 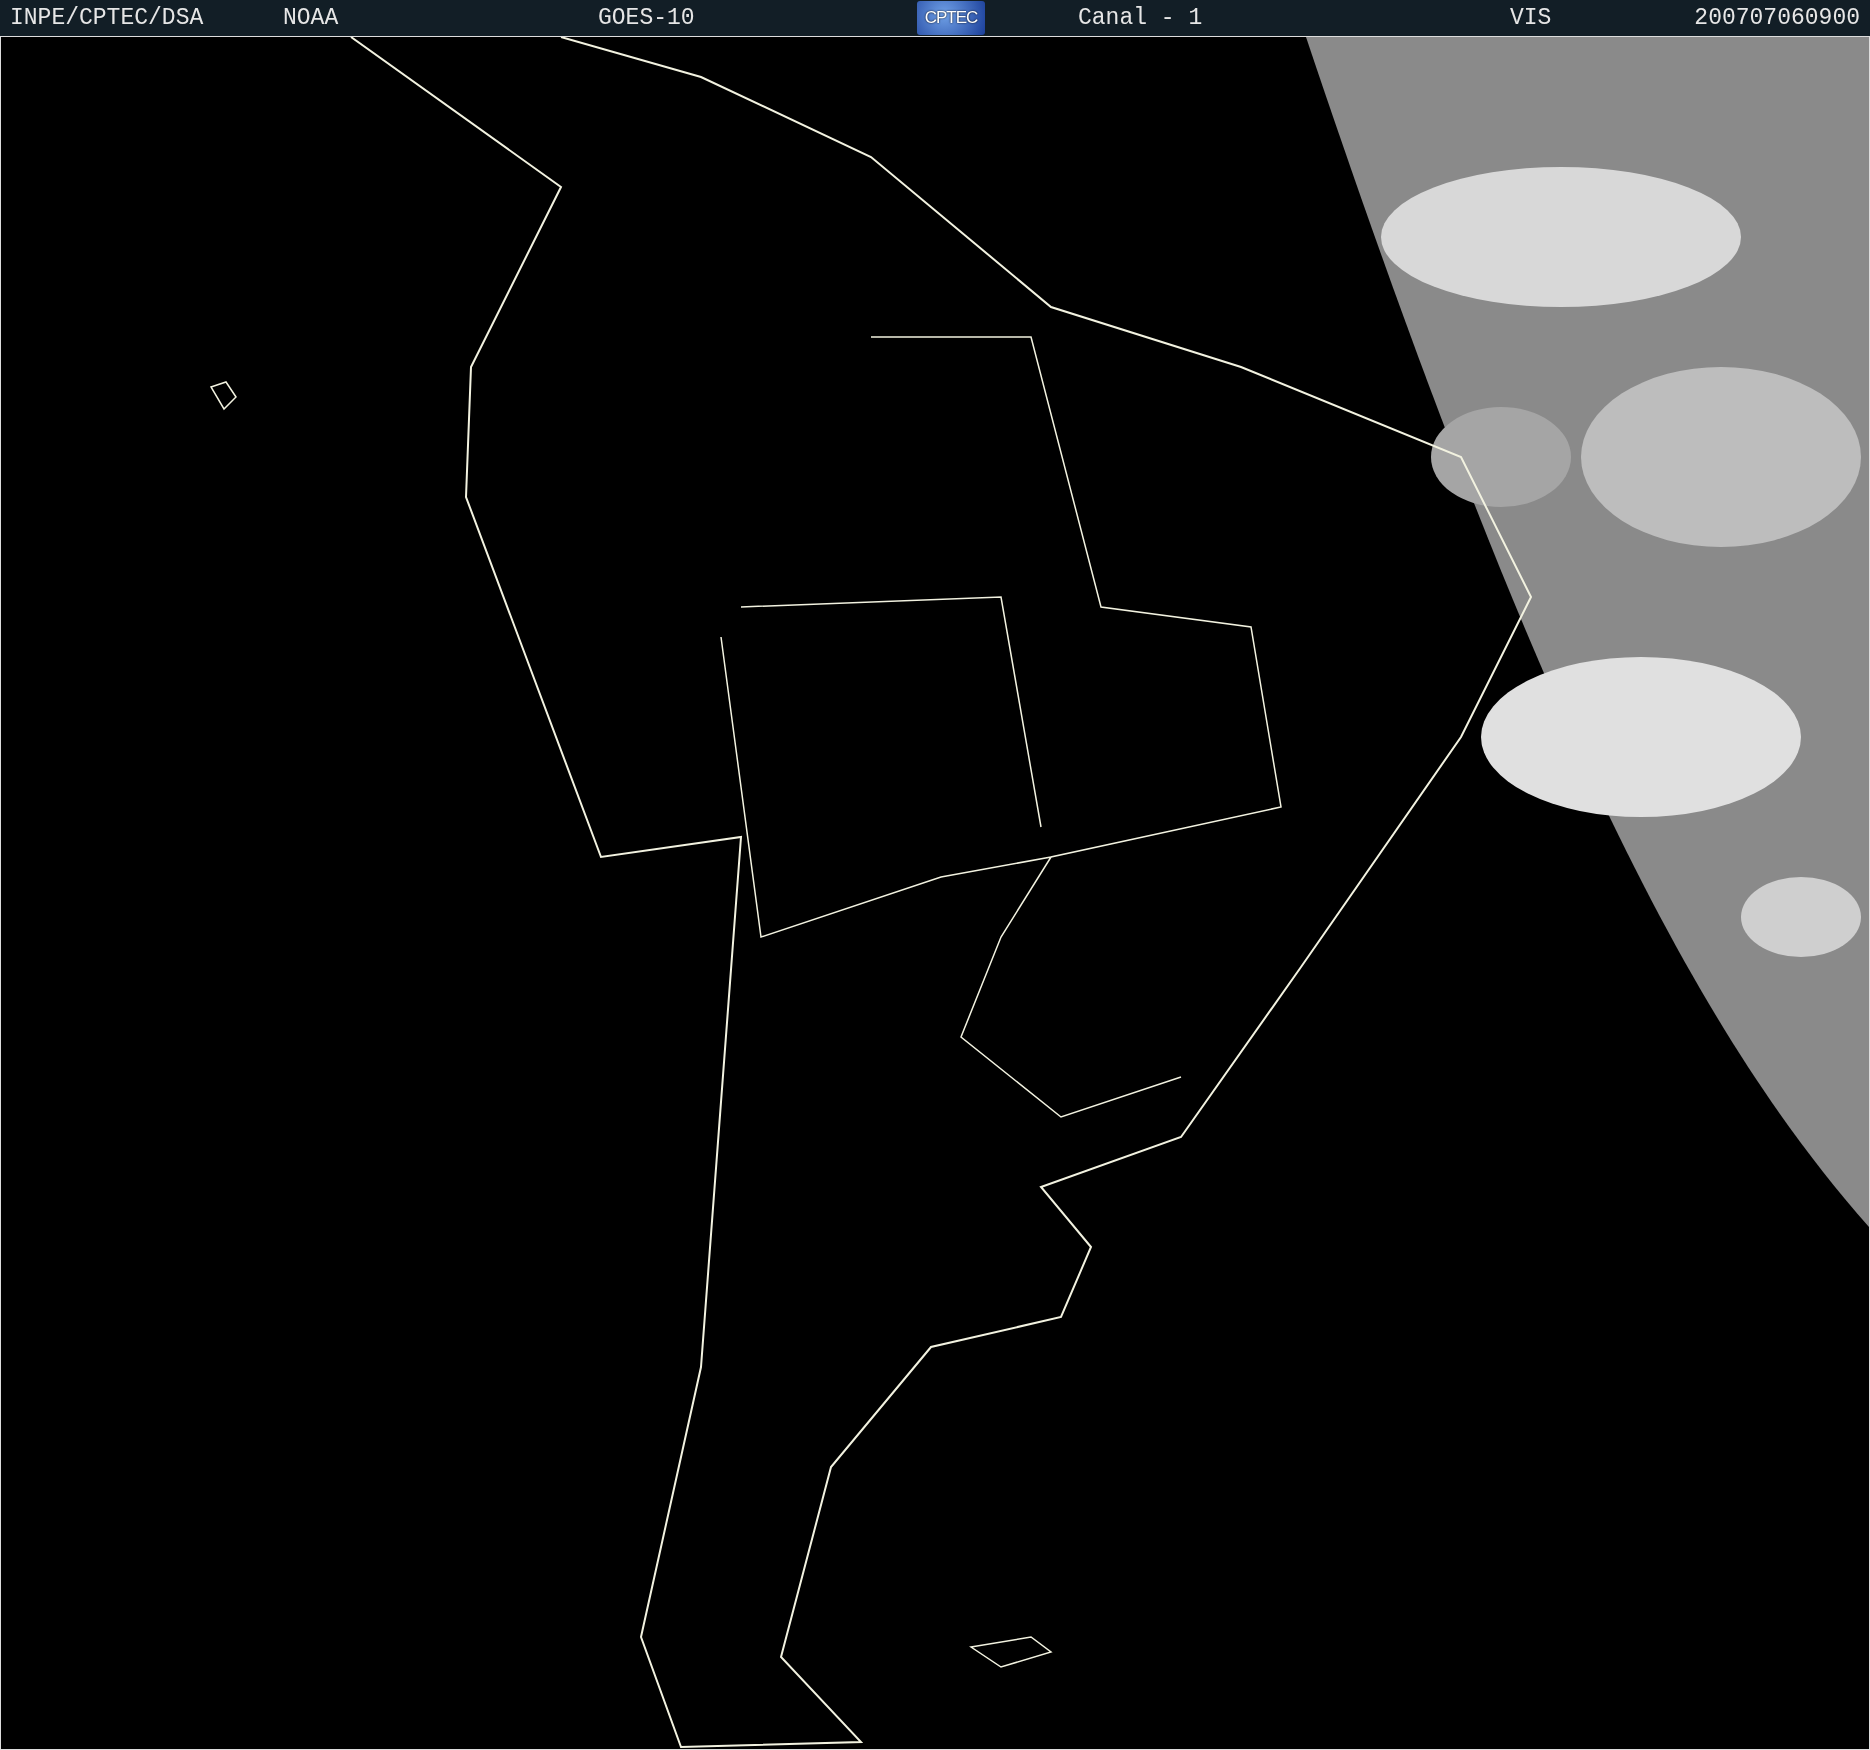 I want to click on header-label: 200707060900, so click(x=1777, y=18).